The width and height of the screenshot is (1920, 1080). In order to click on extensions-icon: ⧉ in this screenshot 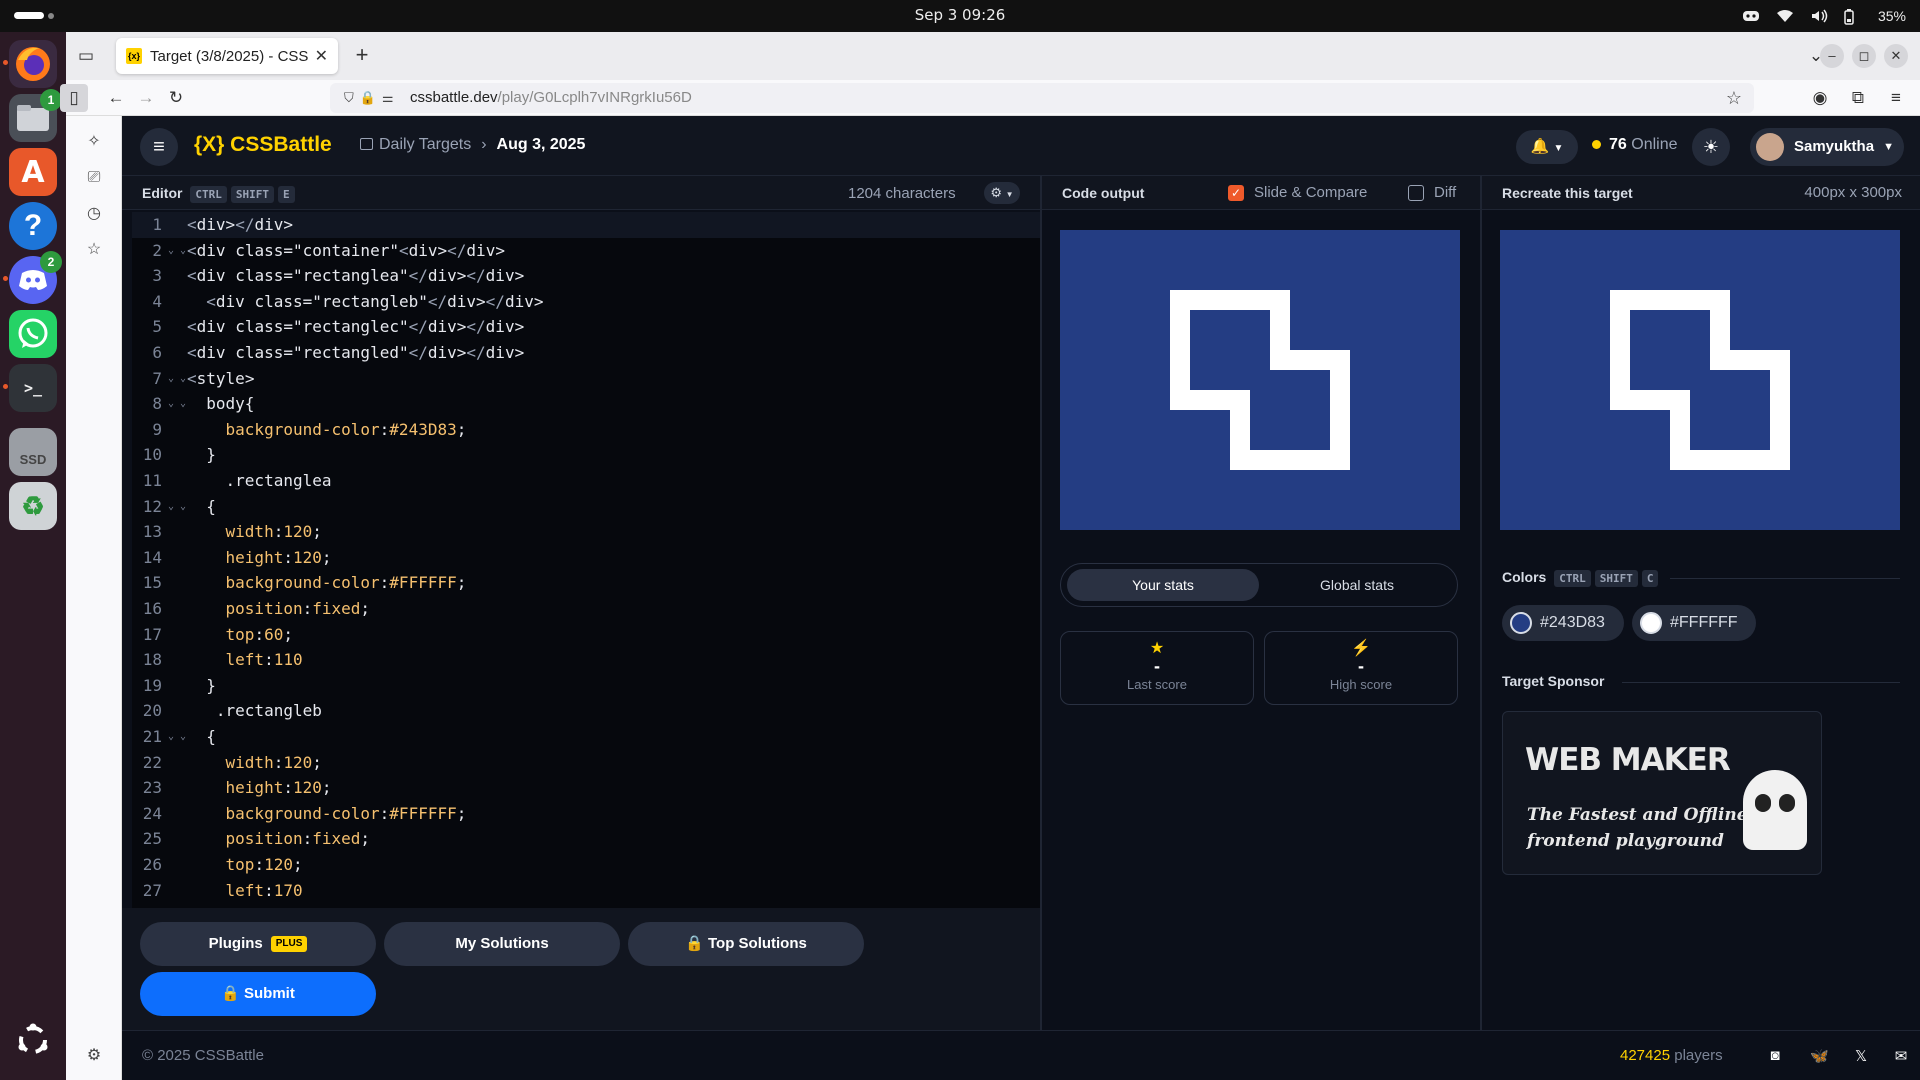, I will do `click(1858, 98)`.